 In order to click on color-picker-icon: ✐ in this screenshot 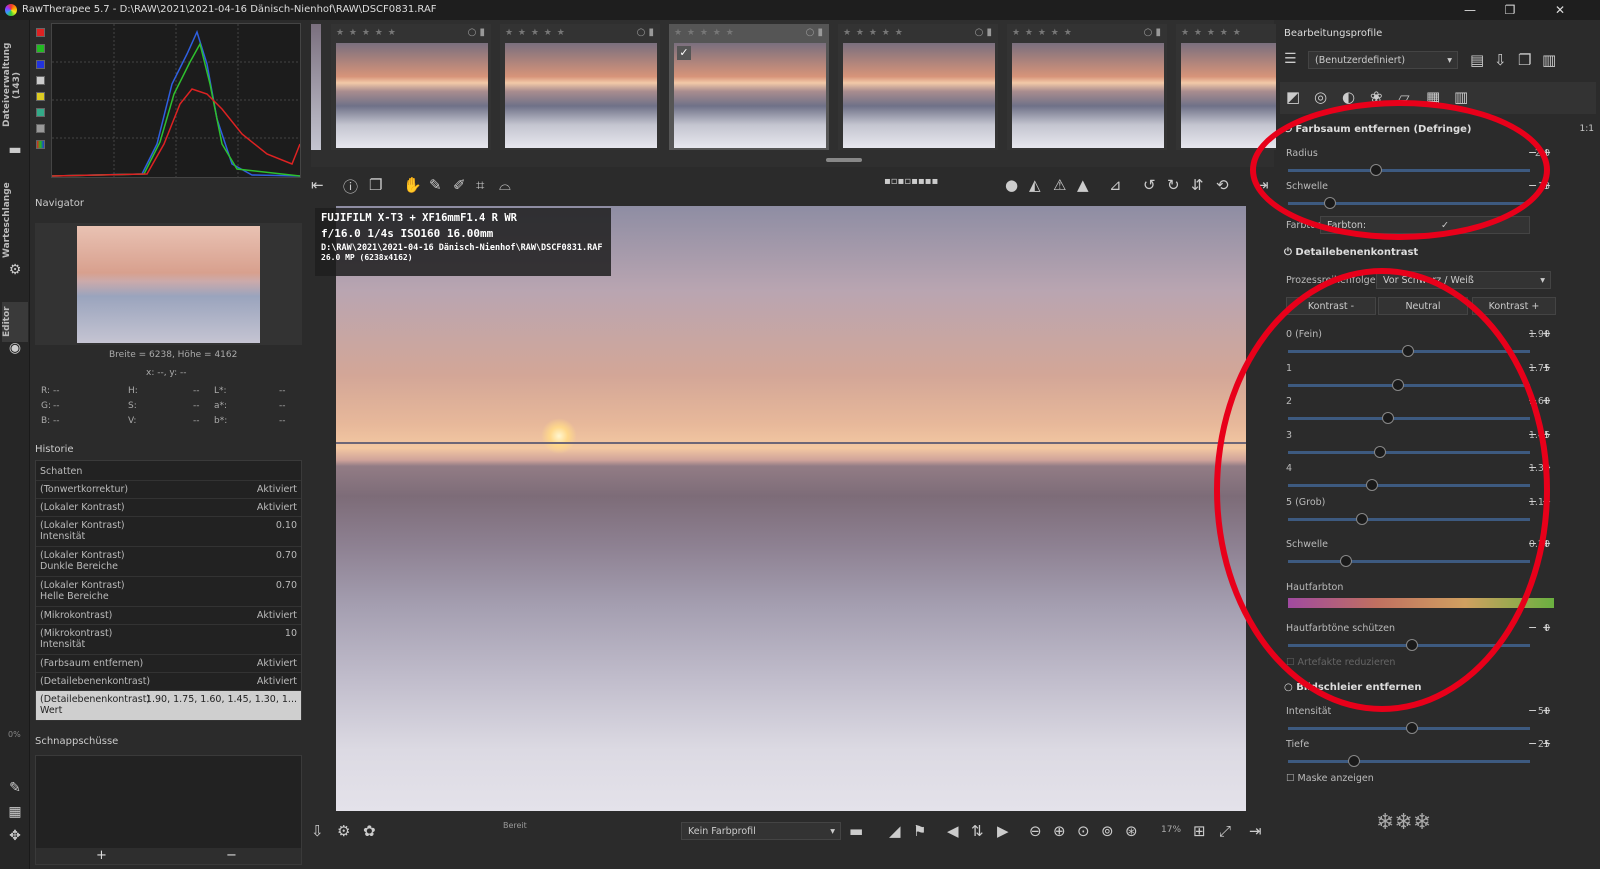, I will do `click(459, 185)`.